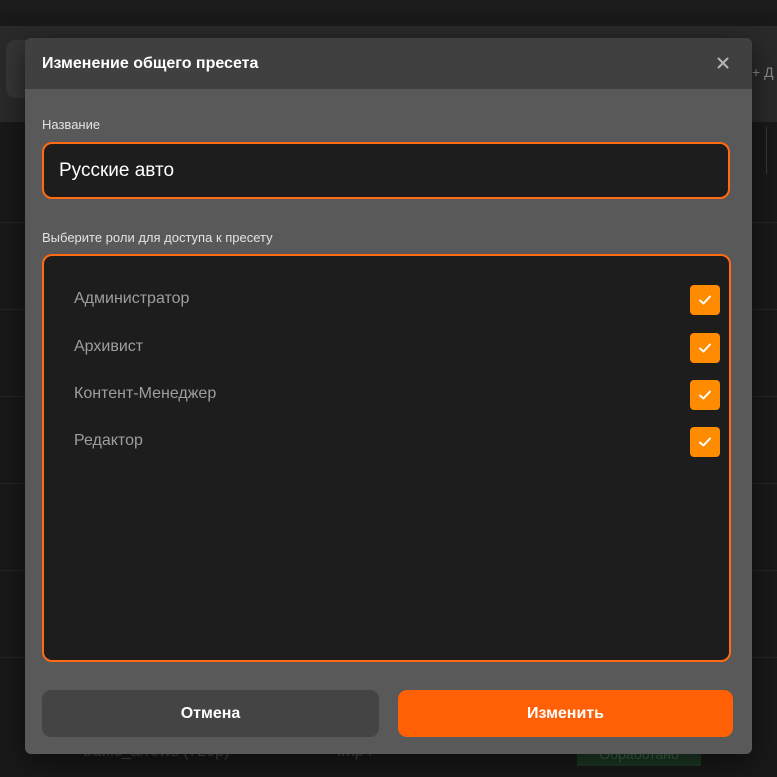  I want to click on role-item-archivist: Архивист, so click(386, 348).